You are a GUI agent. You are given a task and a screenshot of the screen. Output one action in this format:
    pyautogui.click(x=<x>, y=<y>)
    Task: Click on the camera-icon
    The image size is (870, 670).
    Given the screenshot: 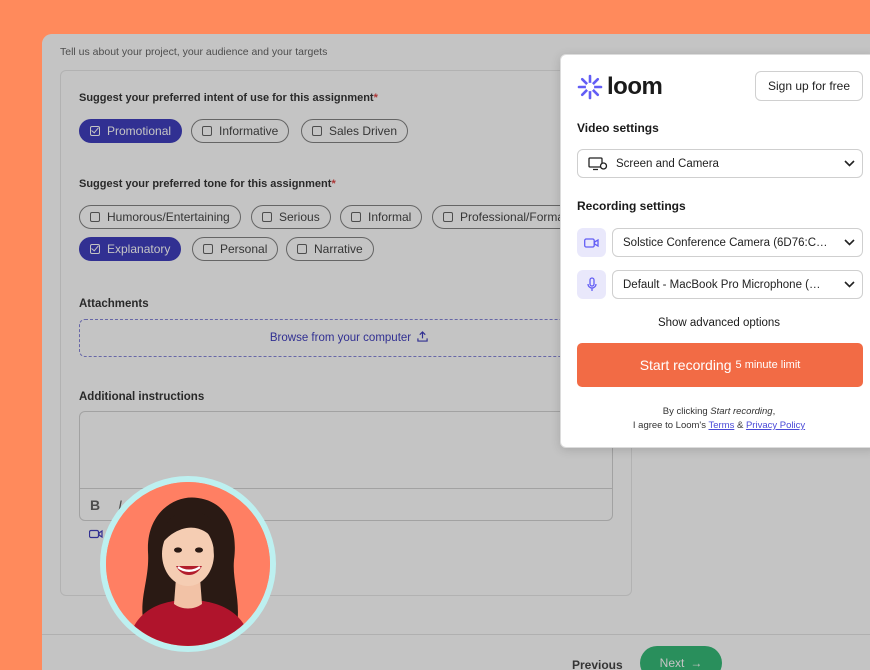 What is the action you would take?
    pyautogui.click(x=591, y=242)
    